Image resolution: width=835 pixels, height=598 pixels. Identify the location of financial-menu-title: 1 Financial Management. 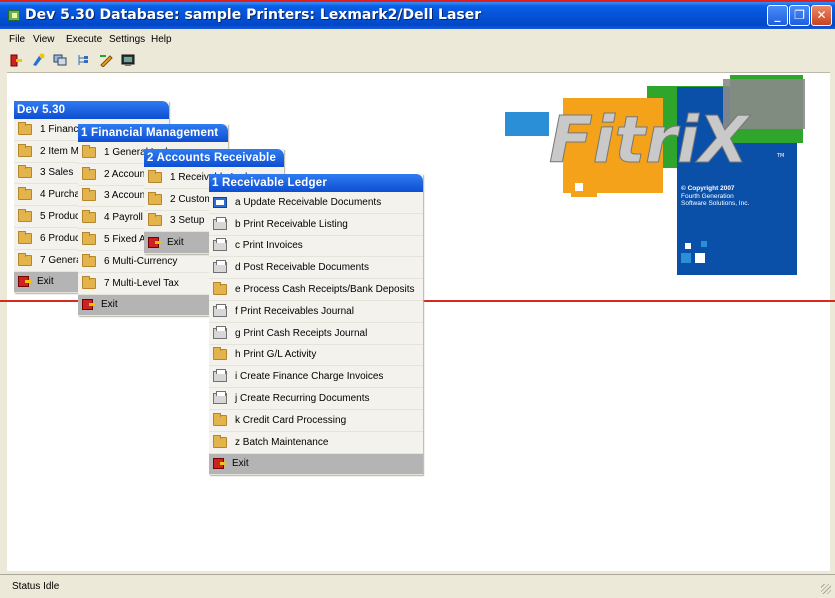
(153, 133).